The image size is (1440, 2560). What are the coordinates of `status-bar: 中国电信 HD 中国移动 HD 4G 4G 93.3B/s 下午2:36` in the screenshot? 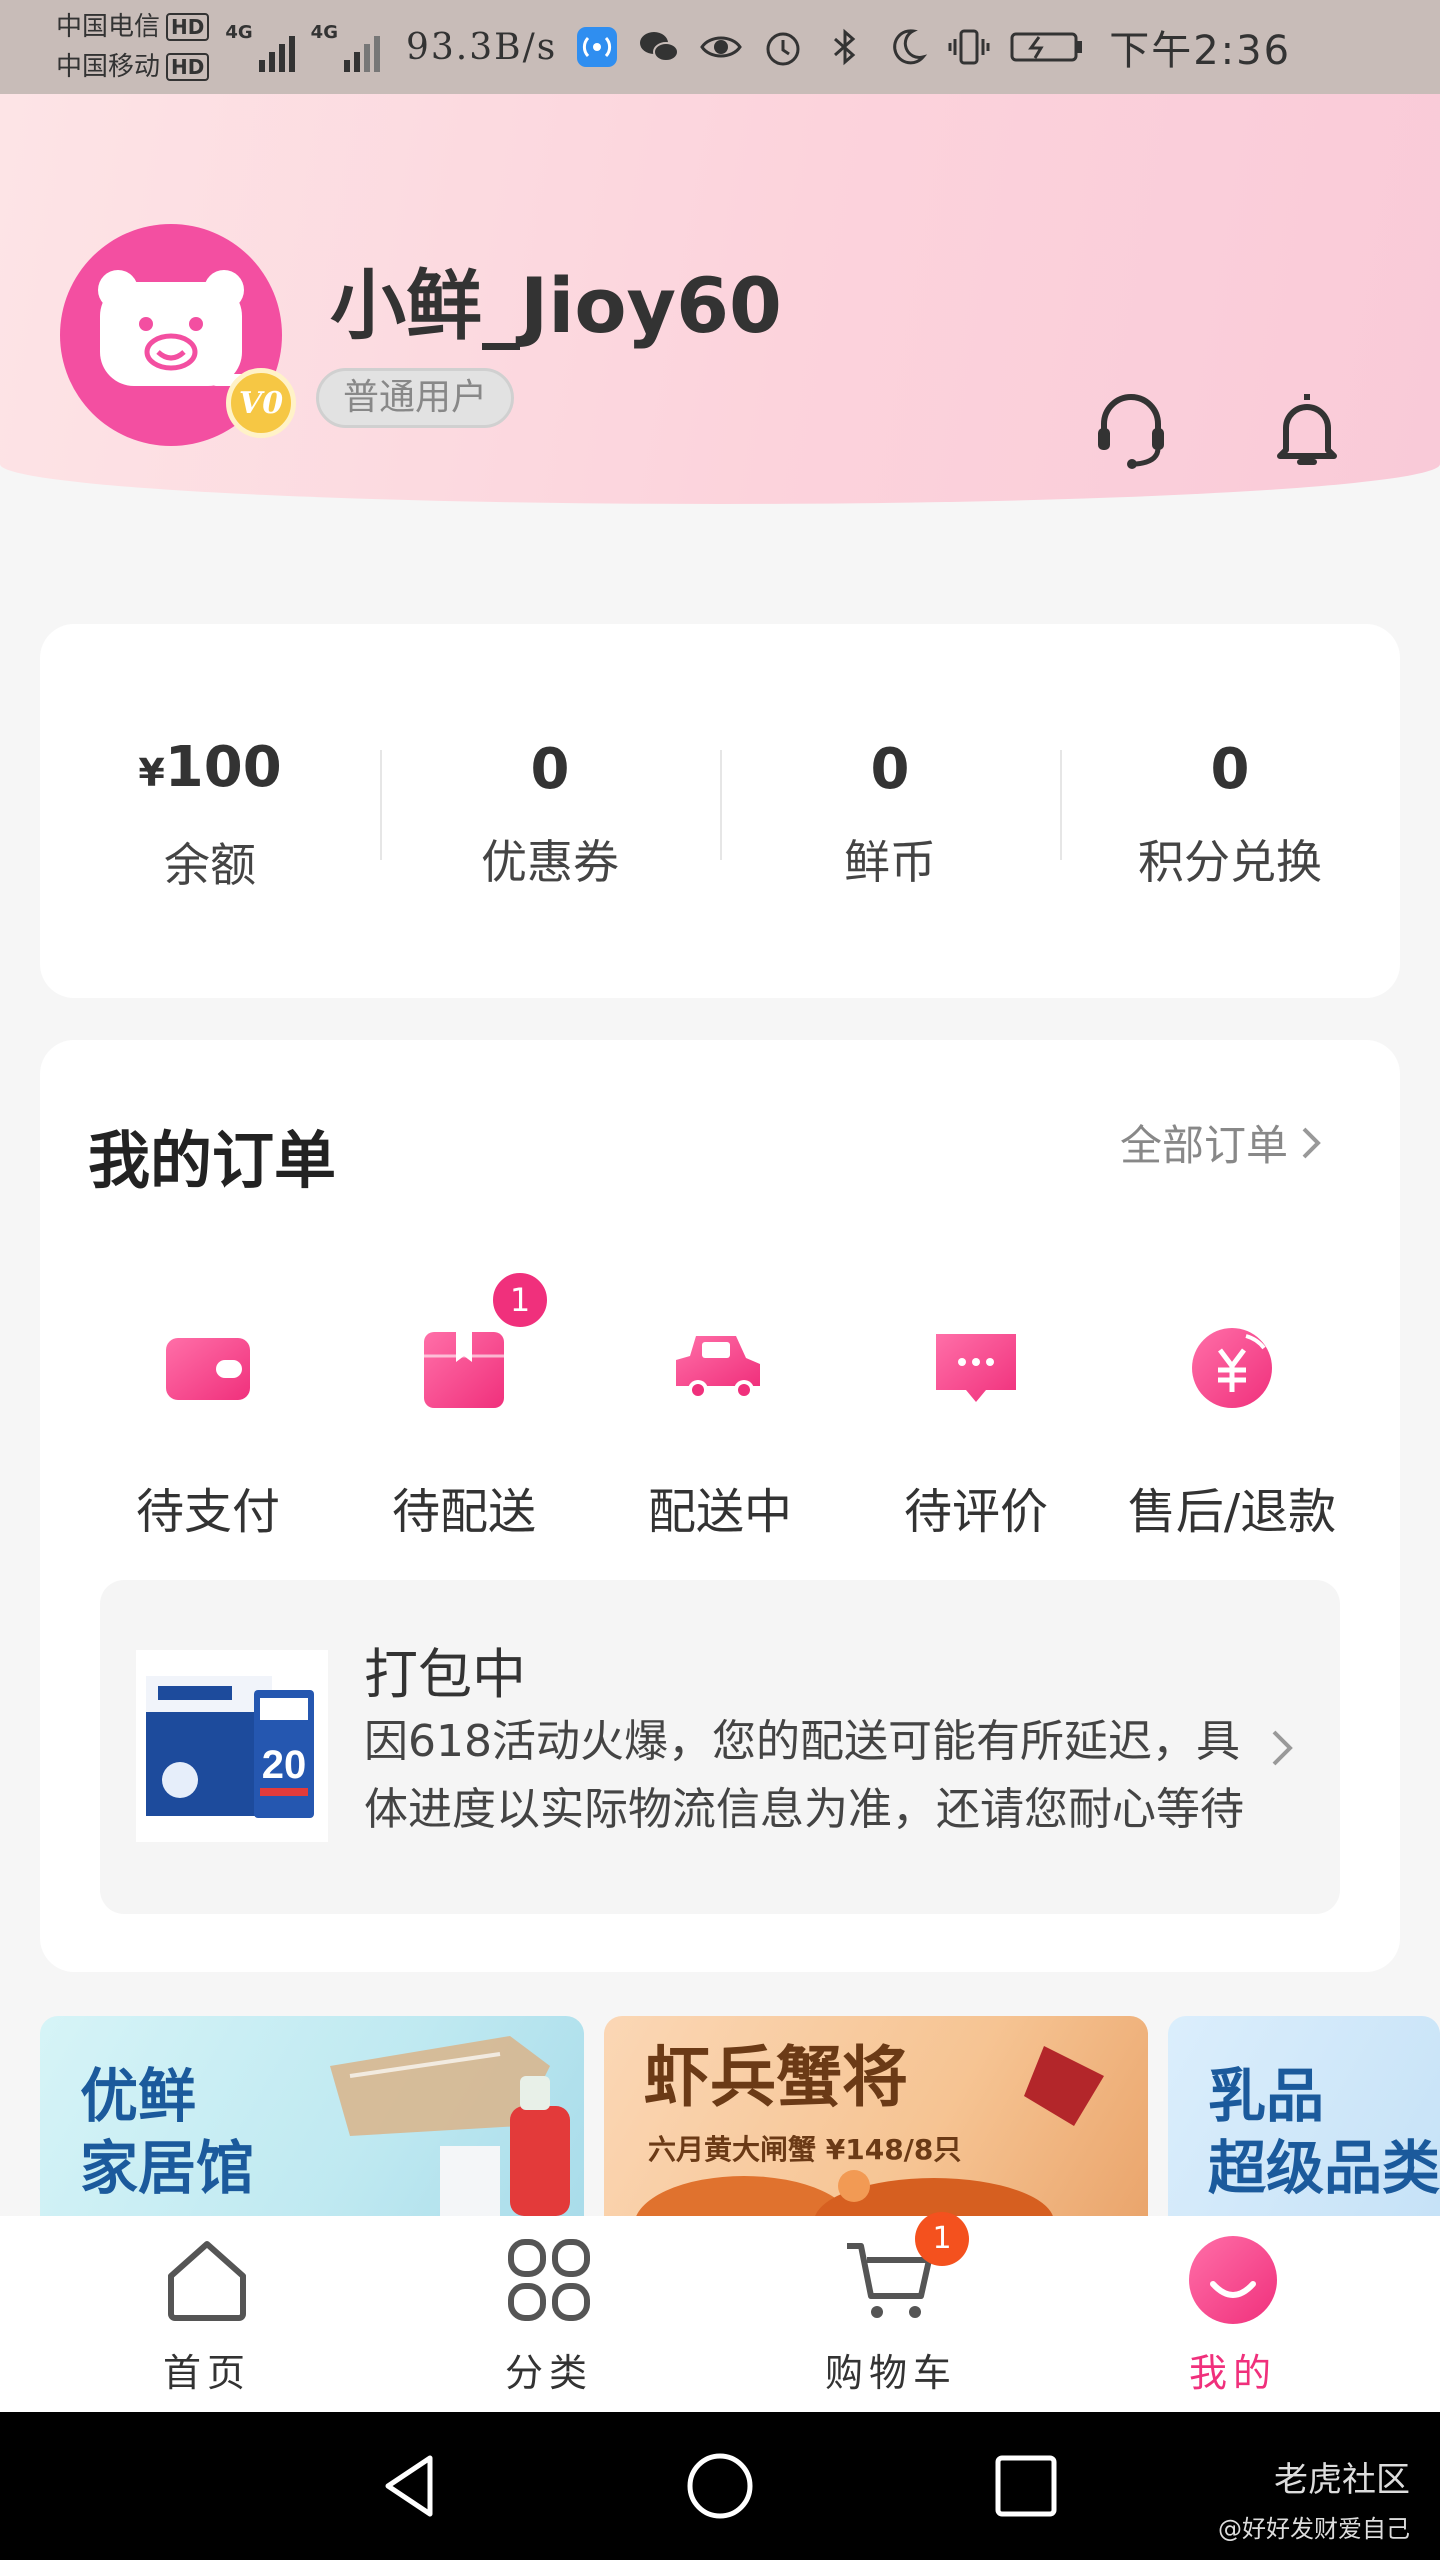 It's located at (720, 47).